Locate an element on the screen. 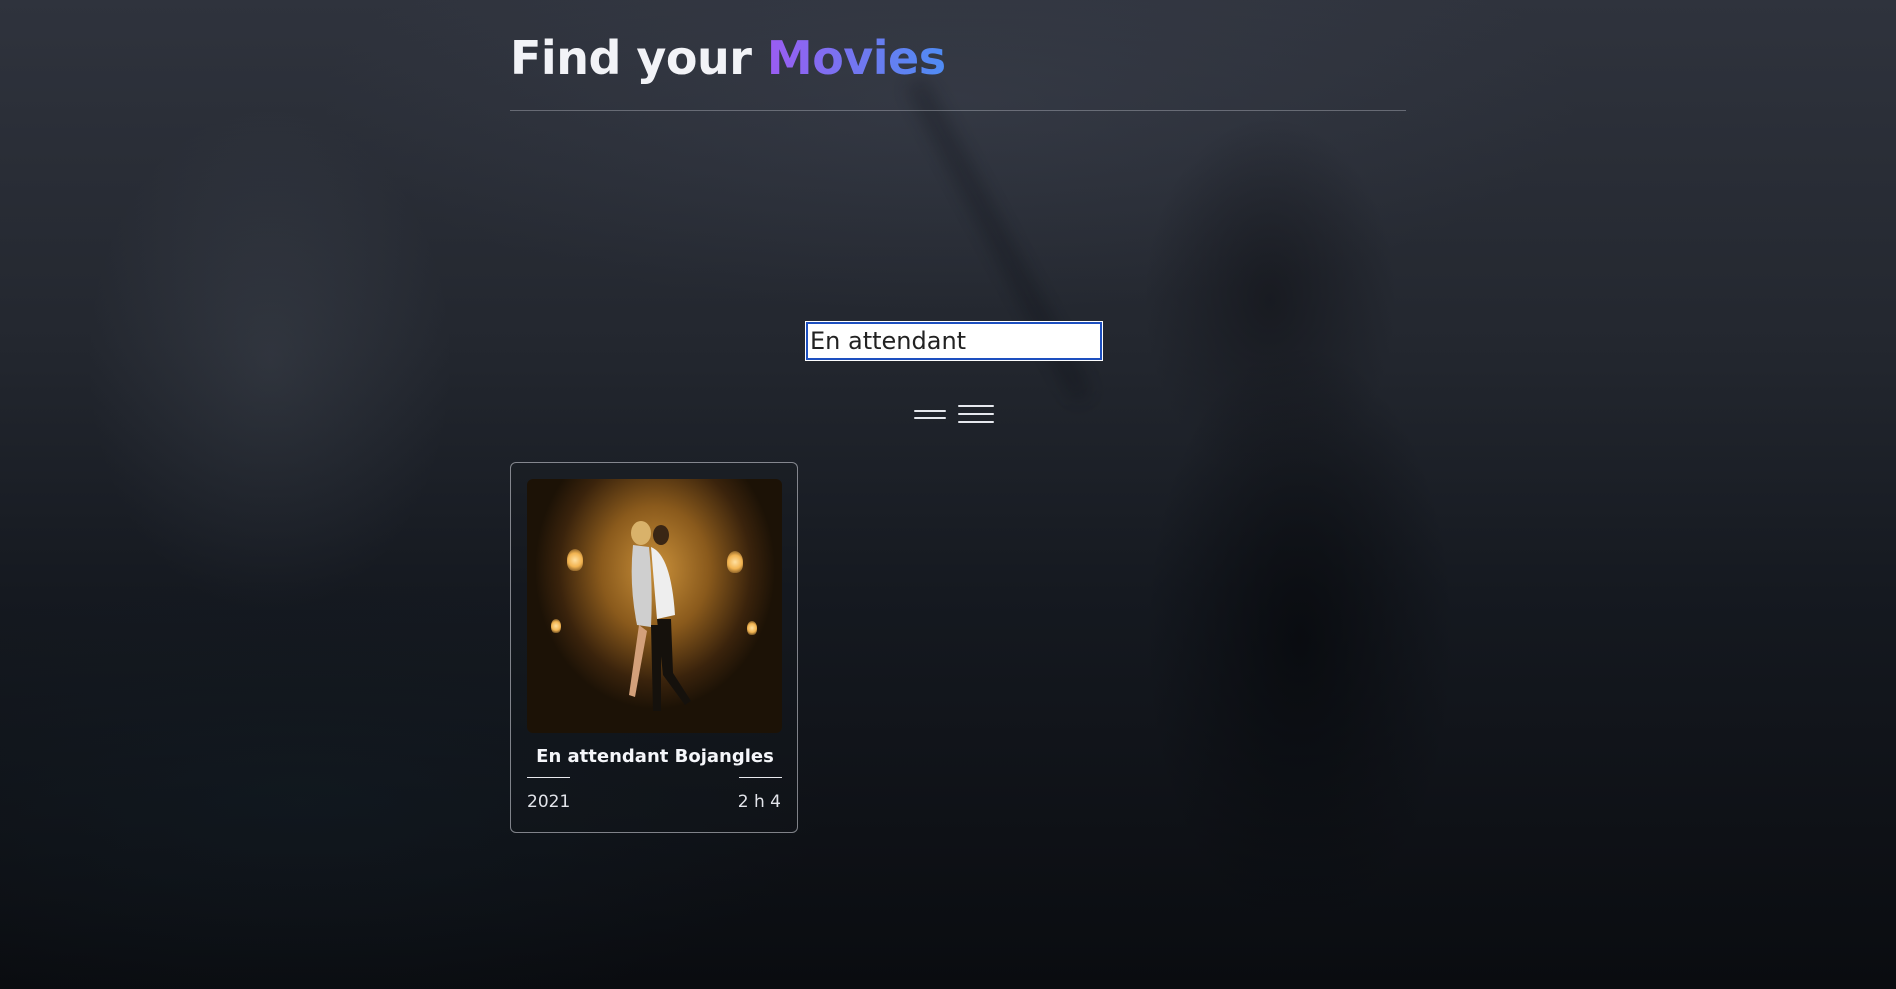  movie-year: 2021 is located at coordinates (549, 802).